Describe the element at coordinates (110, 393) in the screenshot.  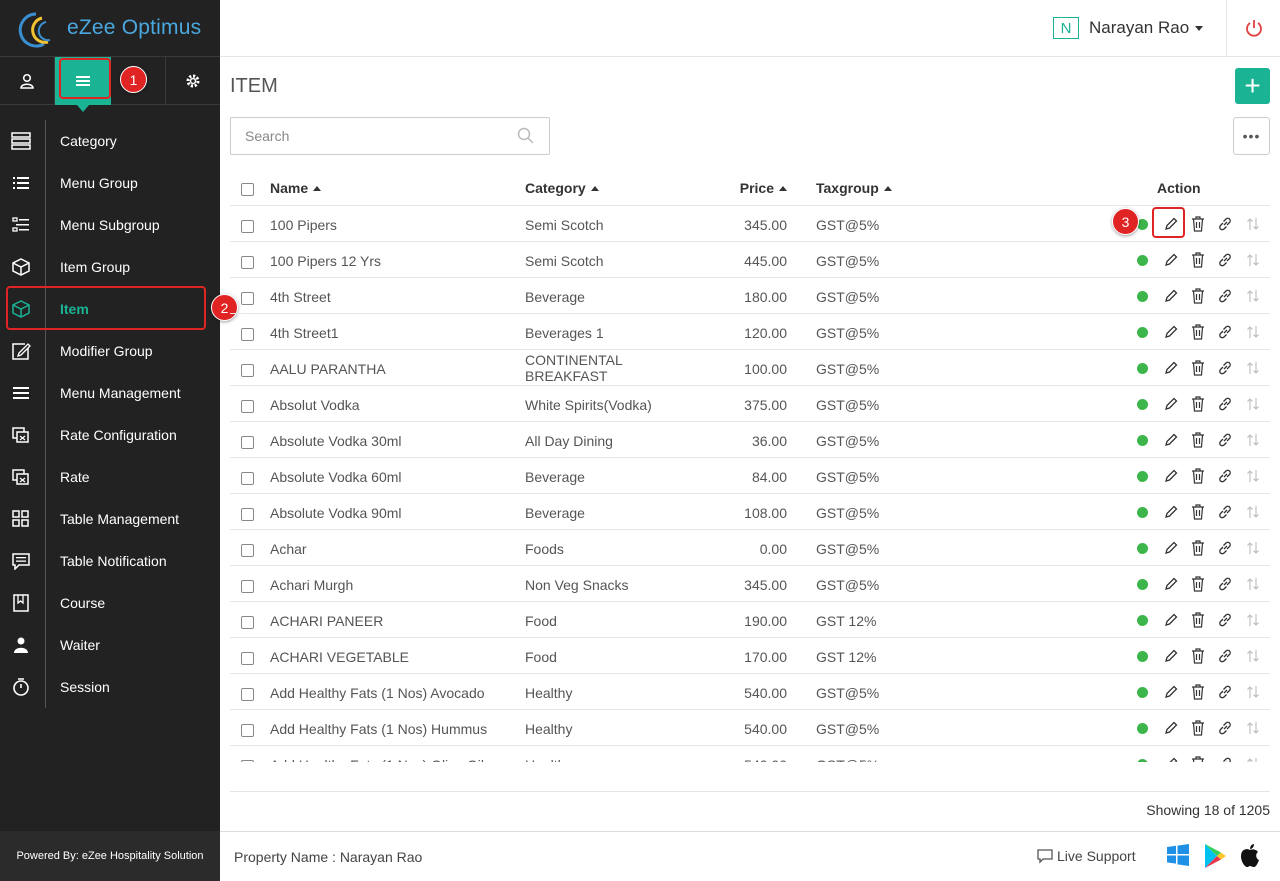
I see `sidebar-item-menu-management: Menu Management` at that location.